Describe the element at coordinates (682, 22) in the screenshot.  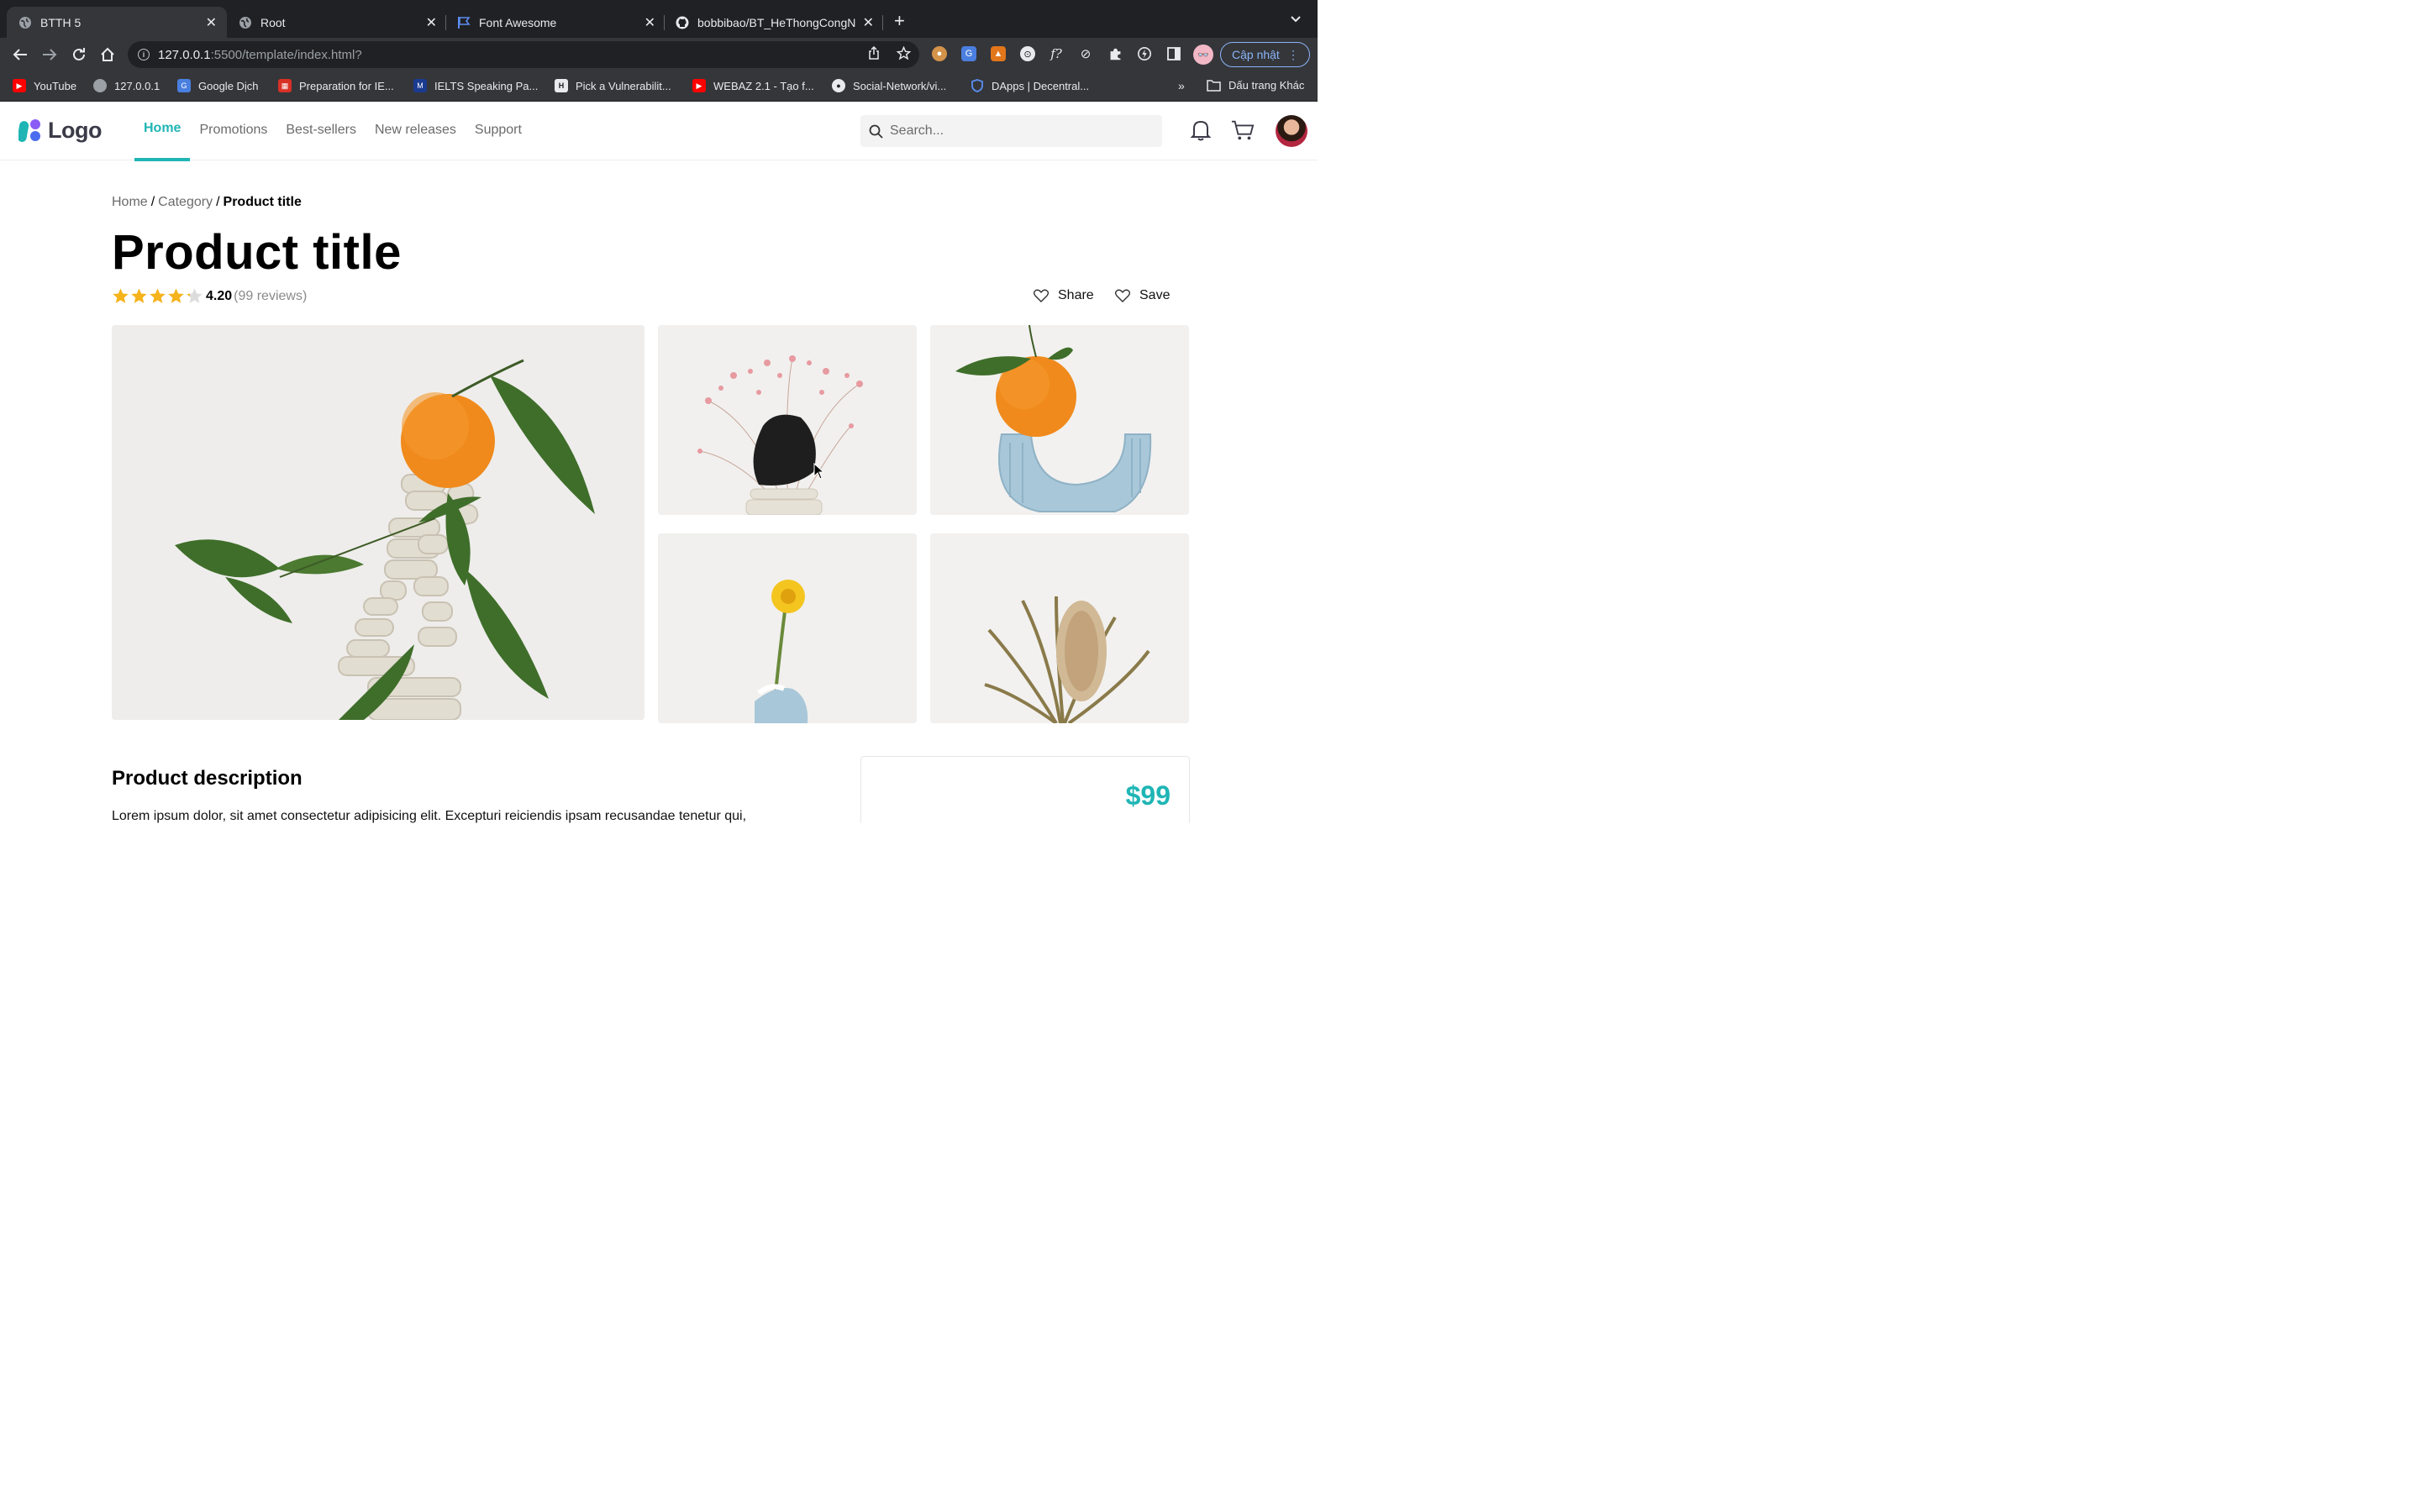
I see `github-icon` at that location.